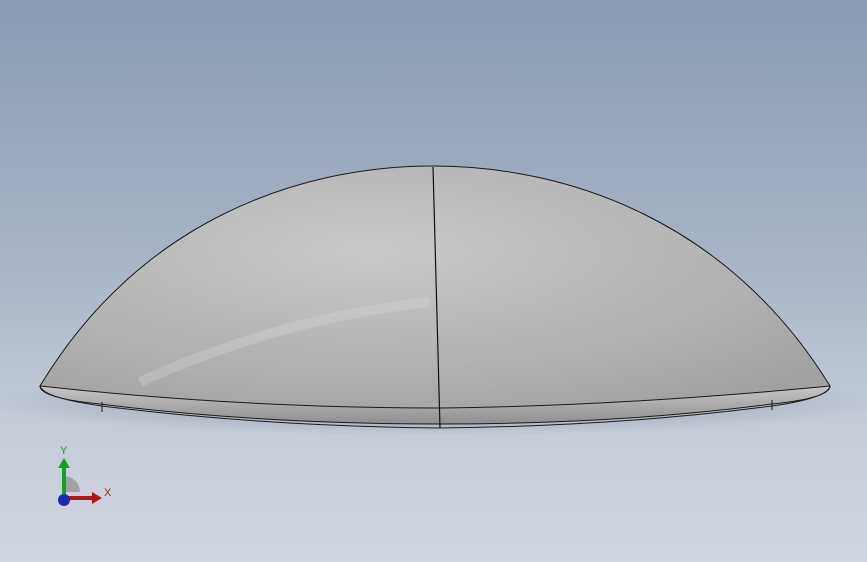  I want to click on y-axis-arrow, so click(64, 463).